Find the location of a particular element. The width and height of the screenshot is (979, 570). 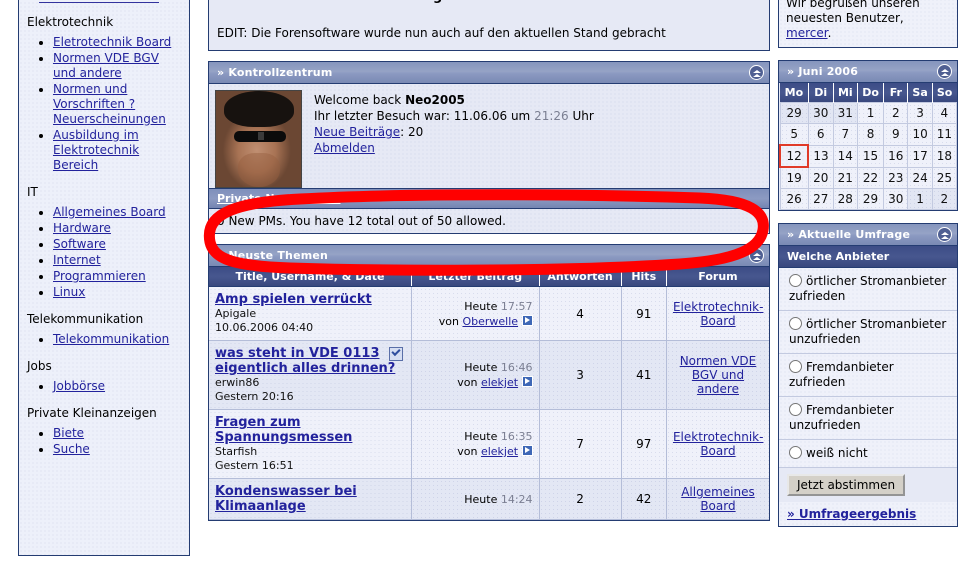

thread-author: erwin86 is located at coordinates (237, 382).